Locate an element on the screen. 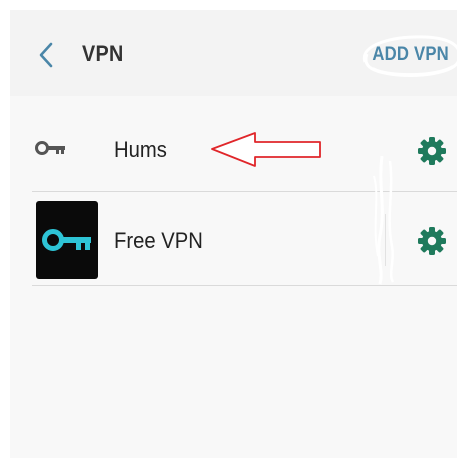  back-button is located at coordinates (46, 55).